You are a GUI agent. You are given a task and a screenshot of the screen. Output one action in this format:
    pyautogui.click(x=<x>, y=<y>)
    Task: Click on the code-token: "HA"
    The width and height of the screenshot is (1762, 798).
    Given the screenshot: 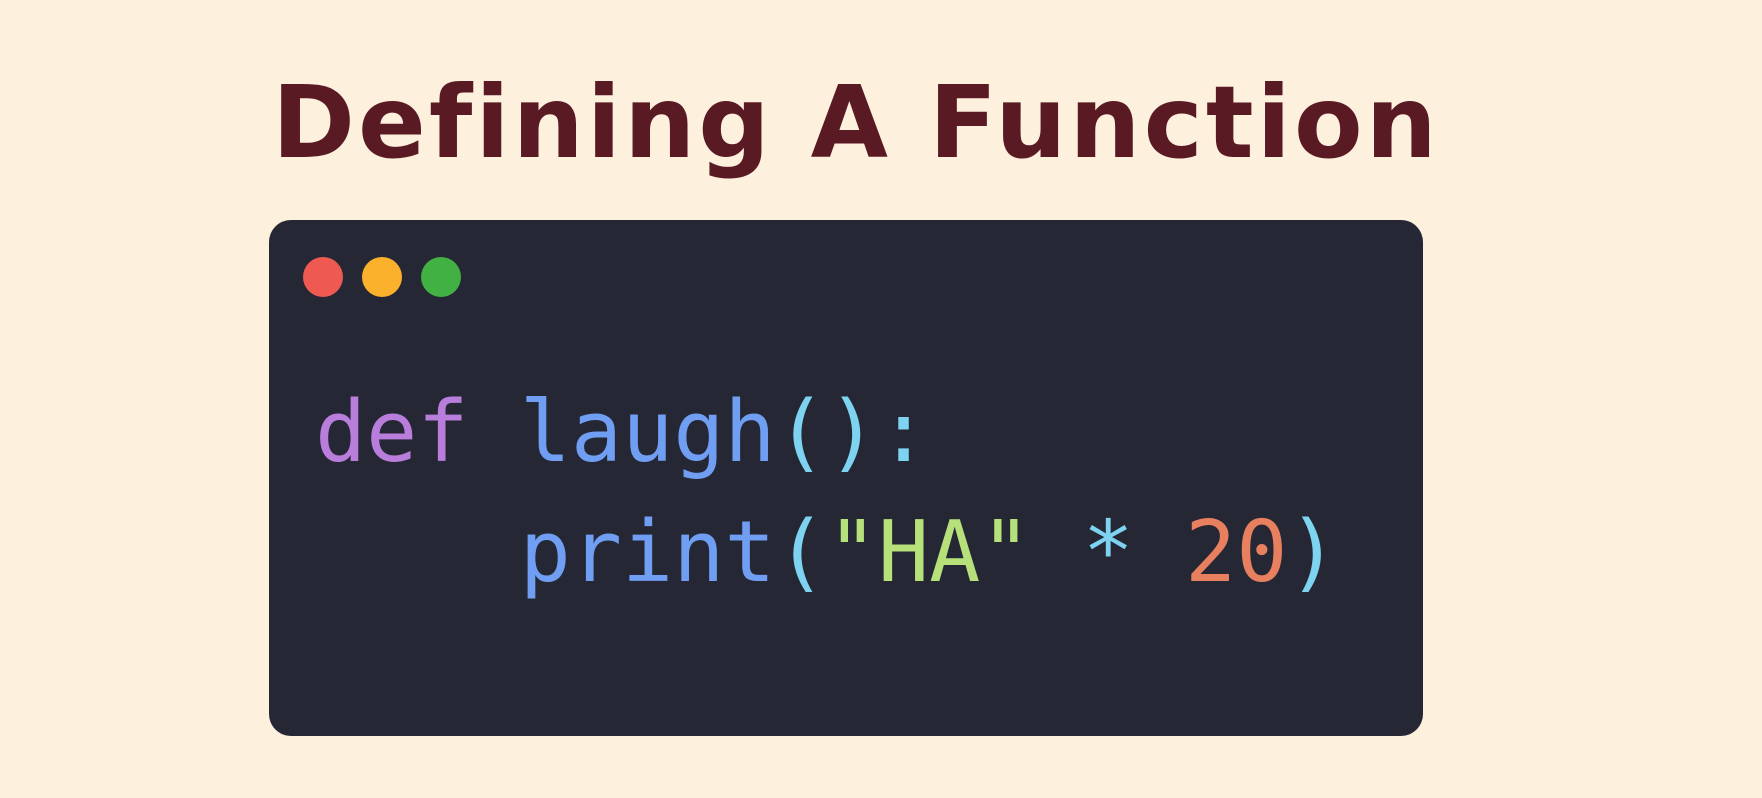 What is the action you would take?
    pyautogui.click(x=929, y=552)
    